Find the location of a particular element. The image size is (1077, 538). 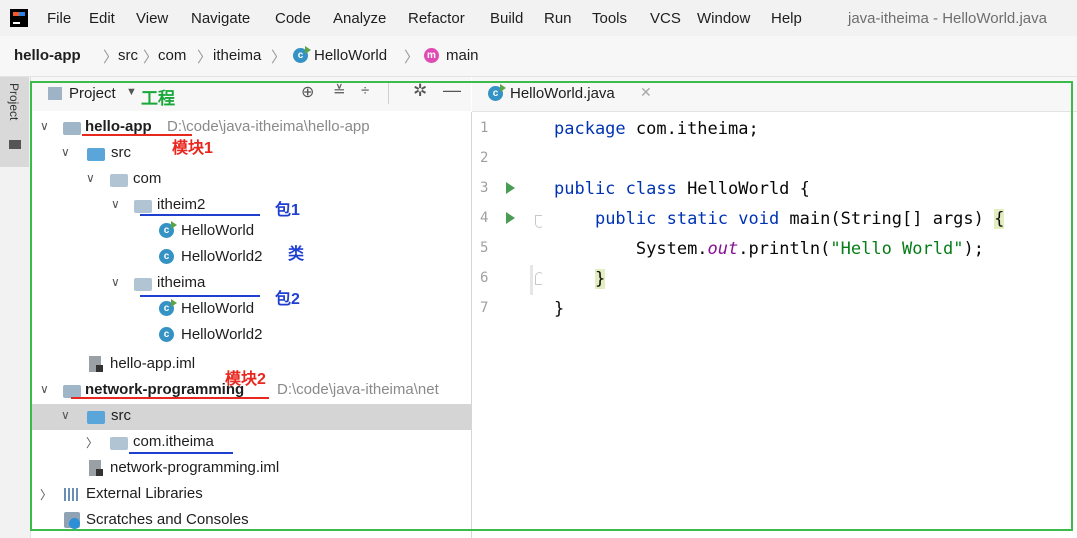

breadcrumb-hello-app: hello-app is located at coordinates (47, 55).